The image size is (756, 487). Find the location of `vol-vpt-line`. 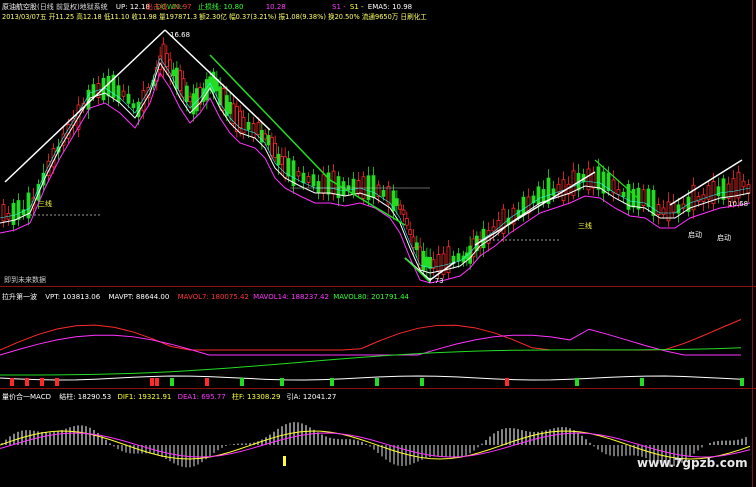

vol-vpt-line is located at coordinates (371, 378).